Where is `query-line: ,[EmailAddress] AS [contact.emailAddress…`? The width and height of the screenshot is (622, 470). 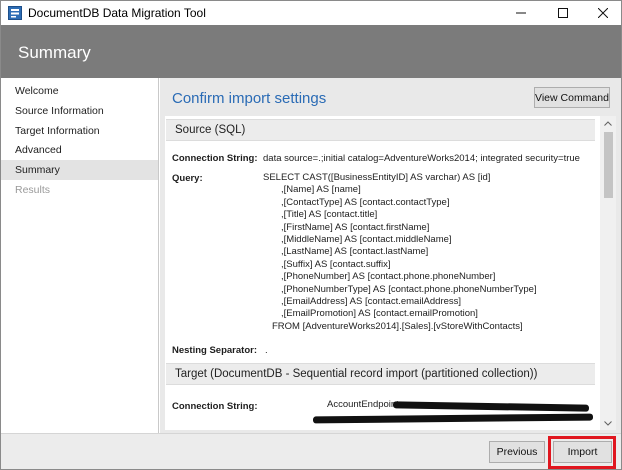 query-line: ,[EmailAddress] AS [contact.emailAddress… is located at coordinates (371, 301).